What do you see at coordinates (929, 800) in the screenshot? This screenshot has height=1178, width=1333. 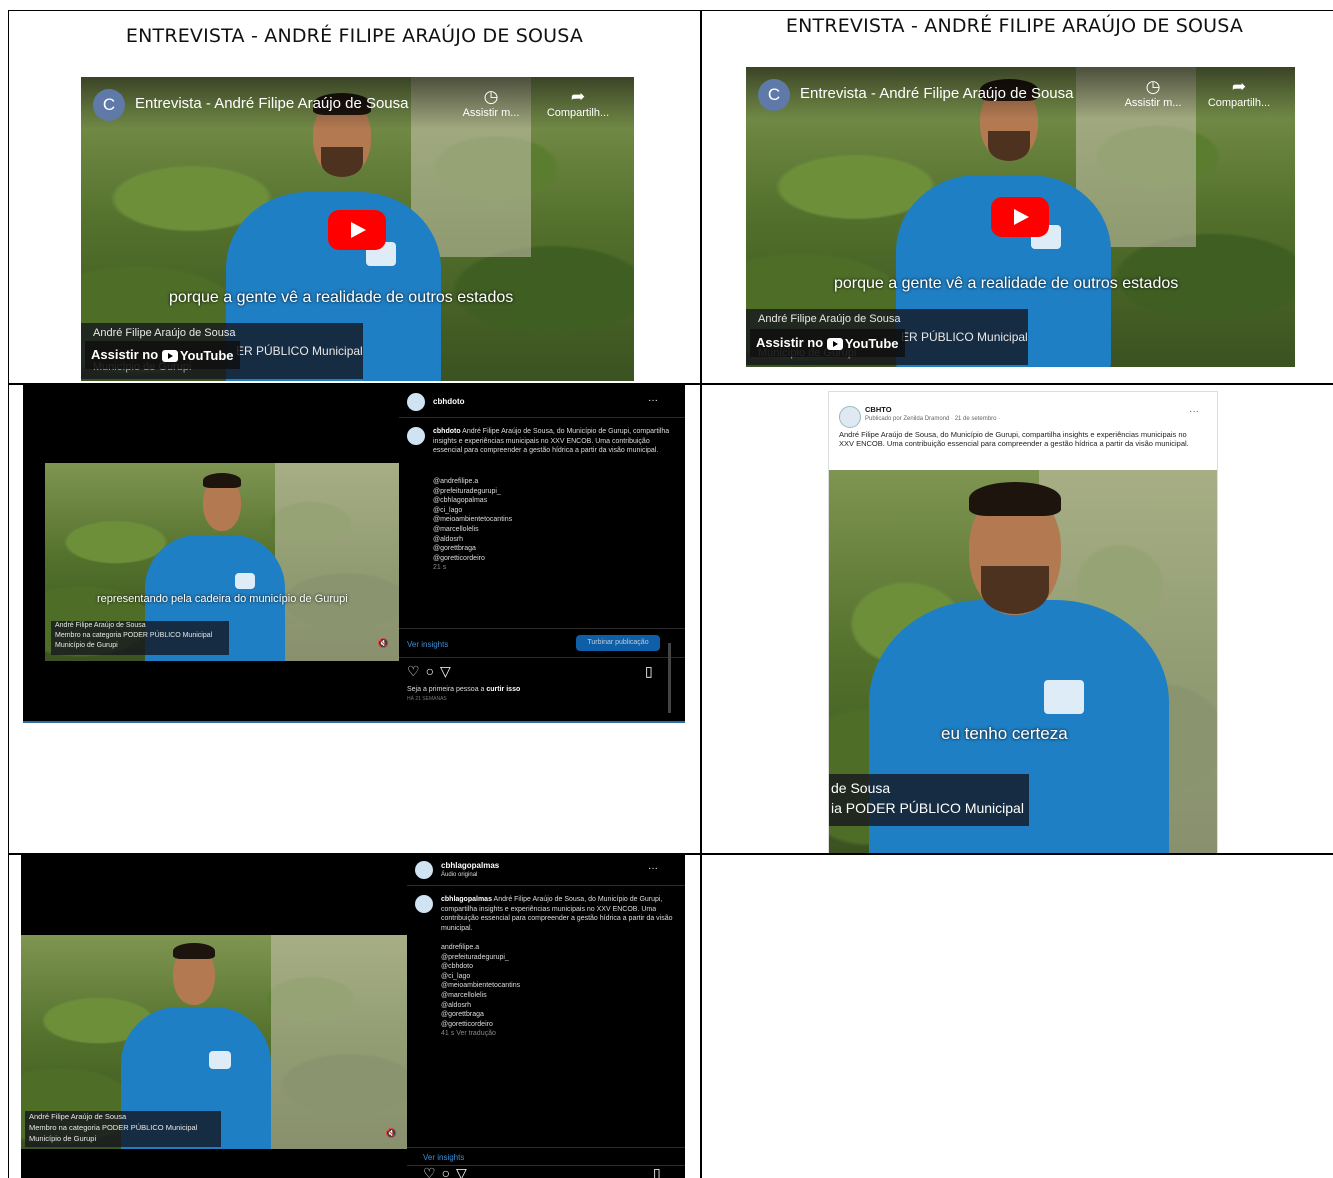 I see `lower-third: de Sousa ia PODER PÚBLICO Municipal` at bounding box center [929, 800].